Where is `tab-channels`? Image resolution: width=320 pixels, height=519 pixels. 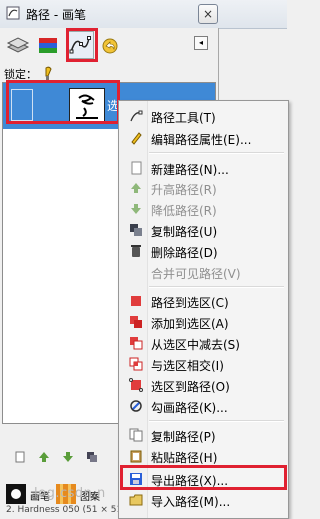
tab-channels is located at coordinates (48, 45).